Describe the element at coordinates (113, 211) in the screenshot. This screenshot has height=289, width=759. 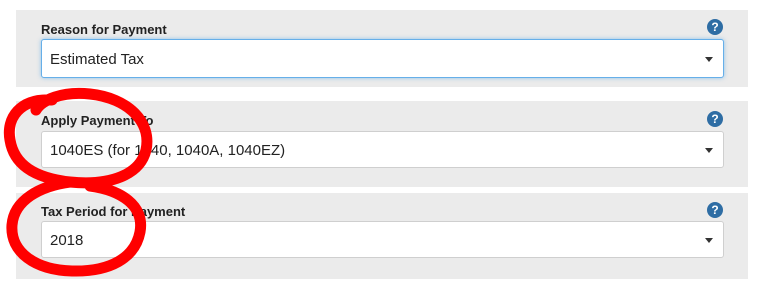
I see `tax-period-label: Tax Period for Payment` at that location.